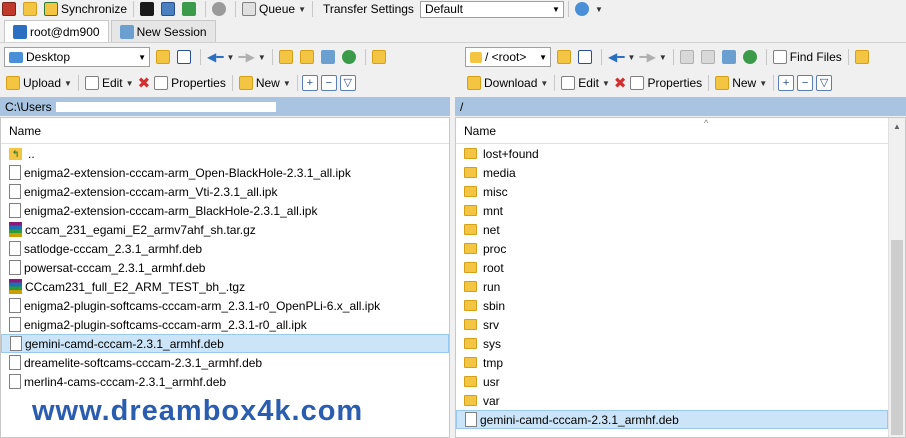  I want to click on local-root-dir-button, so click(308, 57).